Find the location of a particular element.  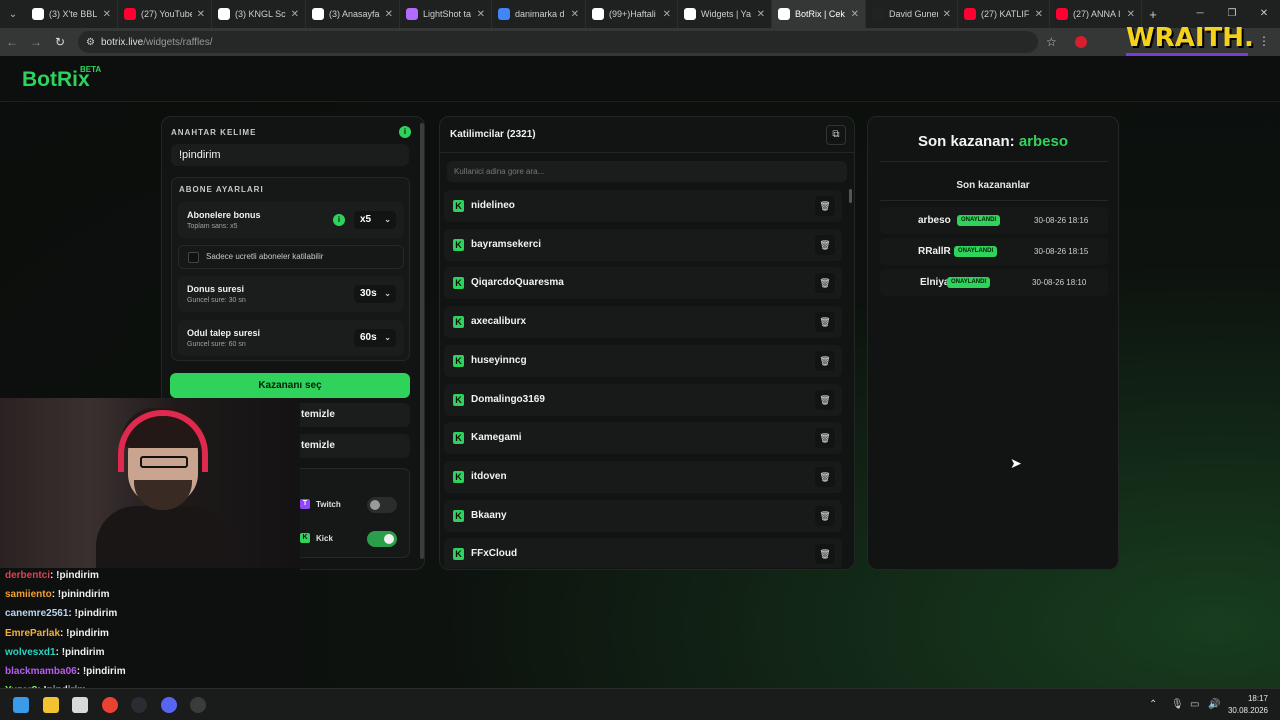

bookmark-star-icon: ☆ is located at coordinates (1051, 42).